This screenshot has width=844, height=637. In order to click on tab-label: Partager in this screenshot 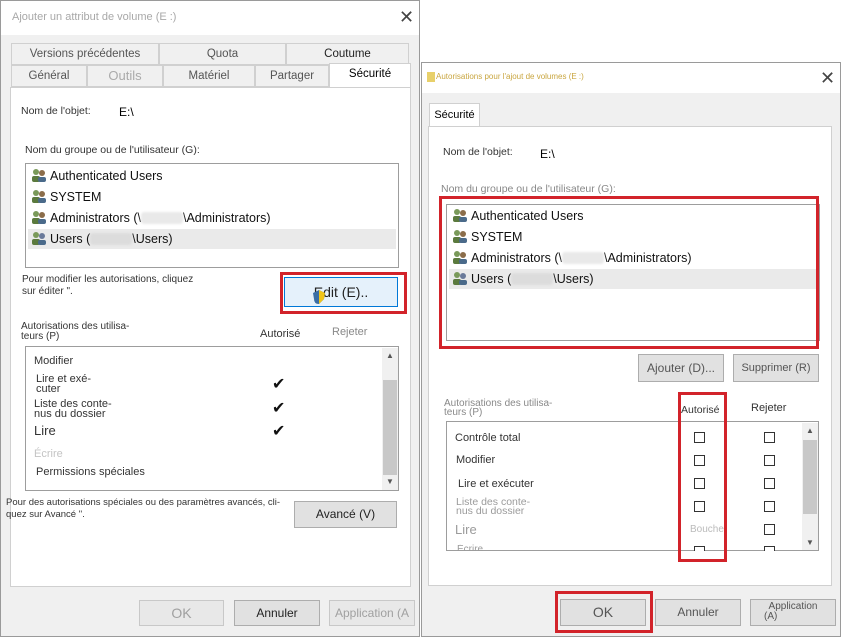, I will do `click(292, 76)`.